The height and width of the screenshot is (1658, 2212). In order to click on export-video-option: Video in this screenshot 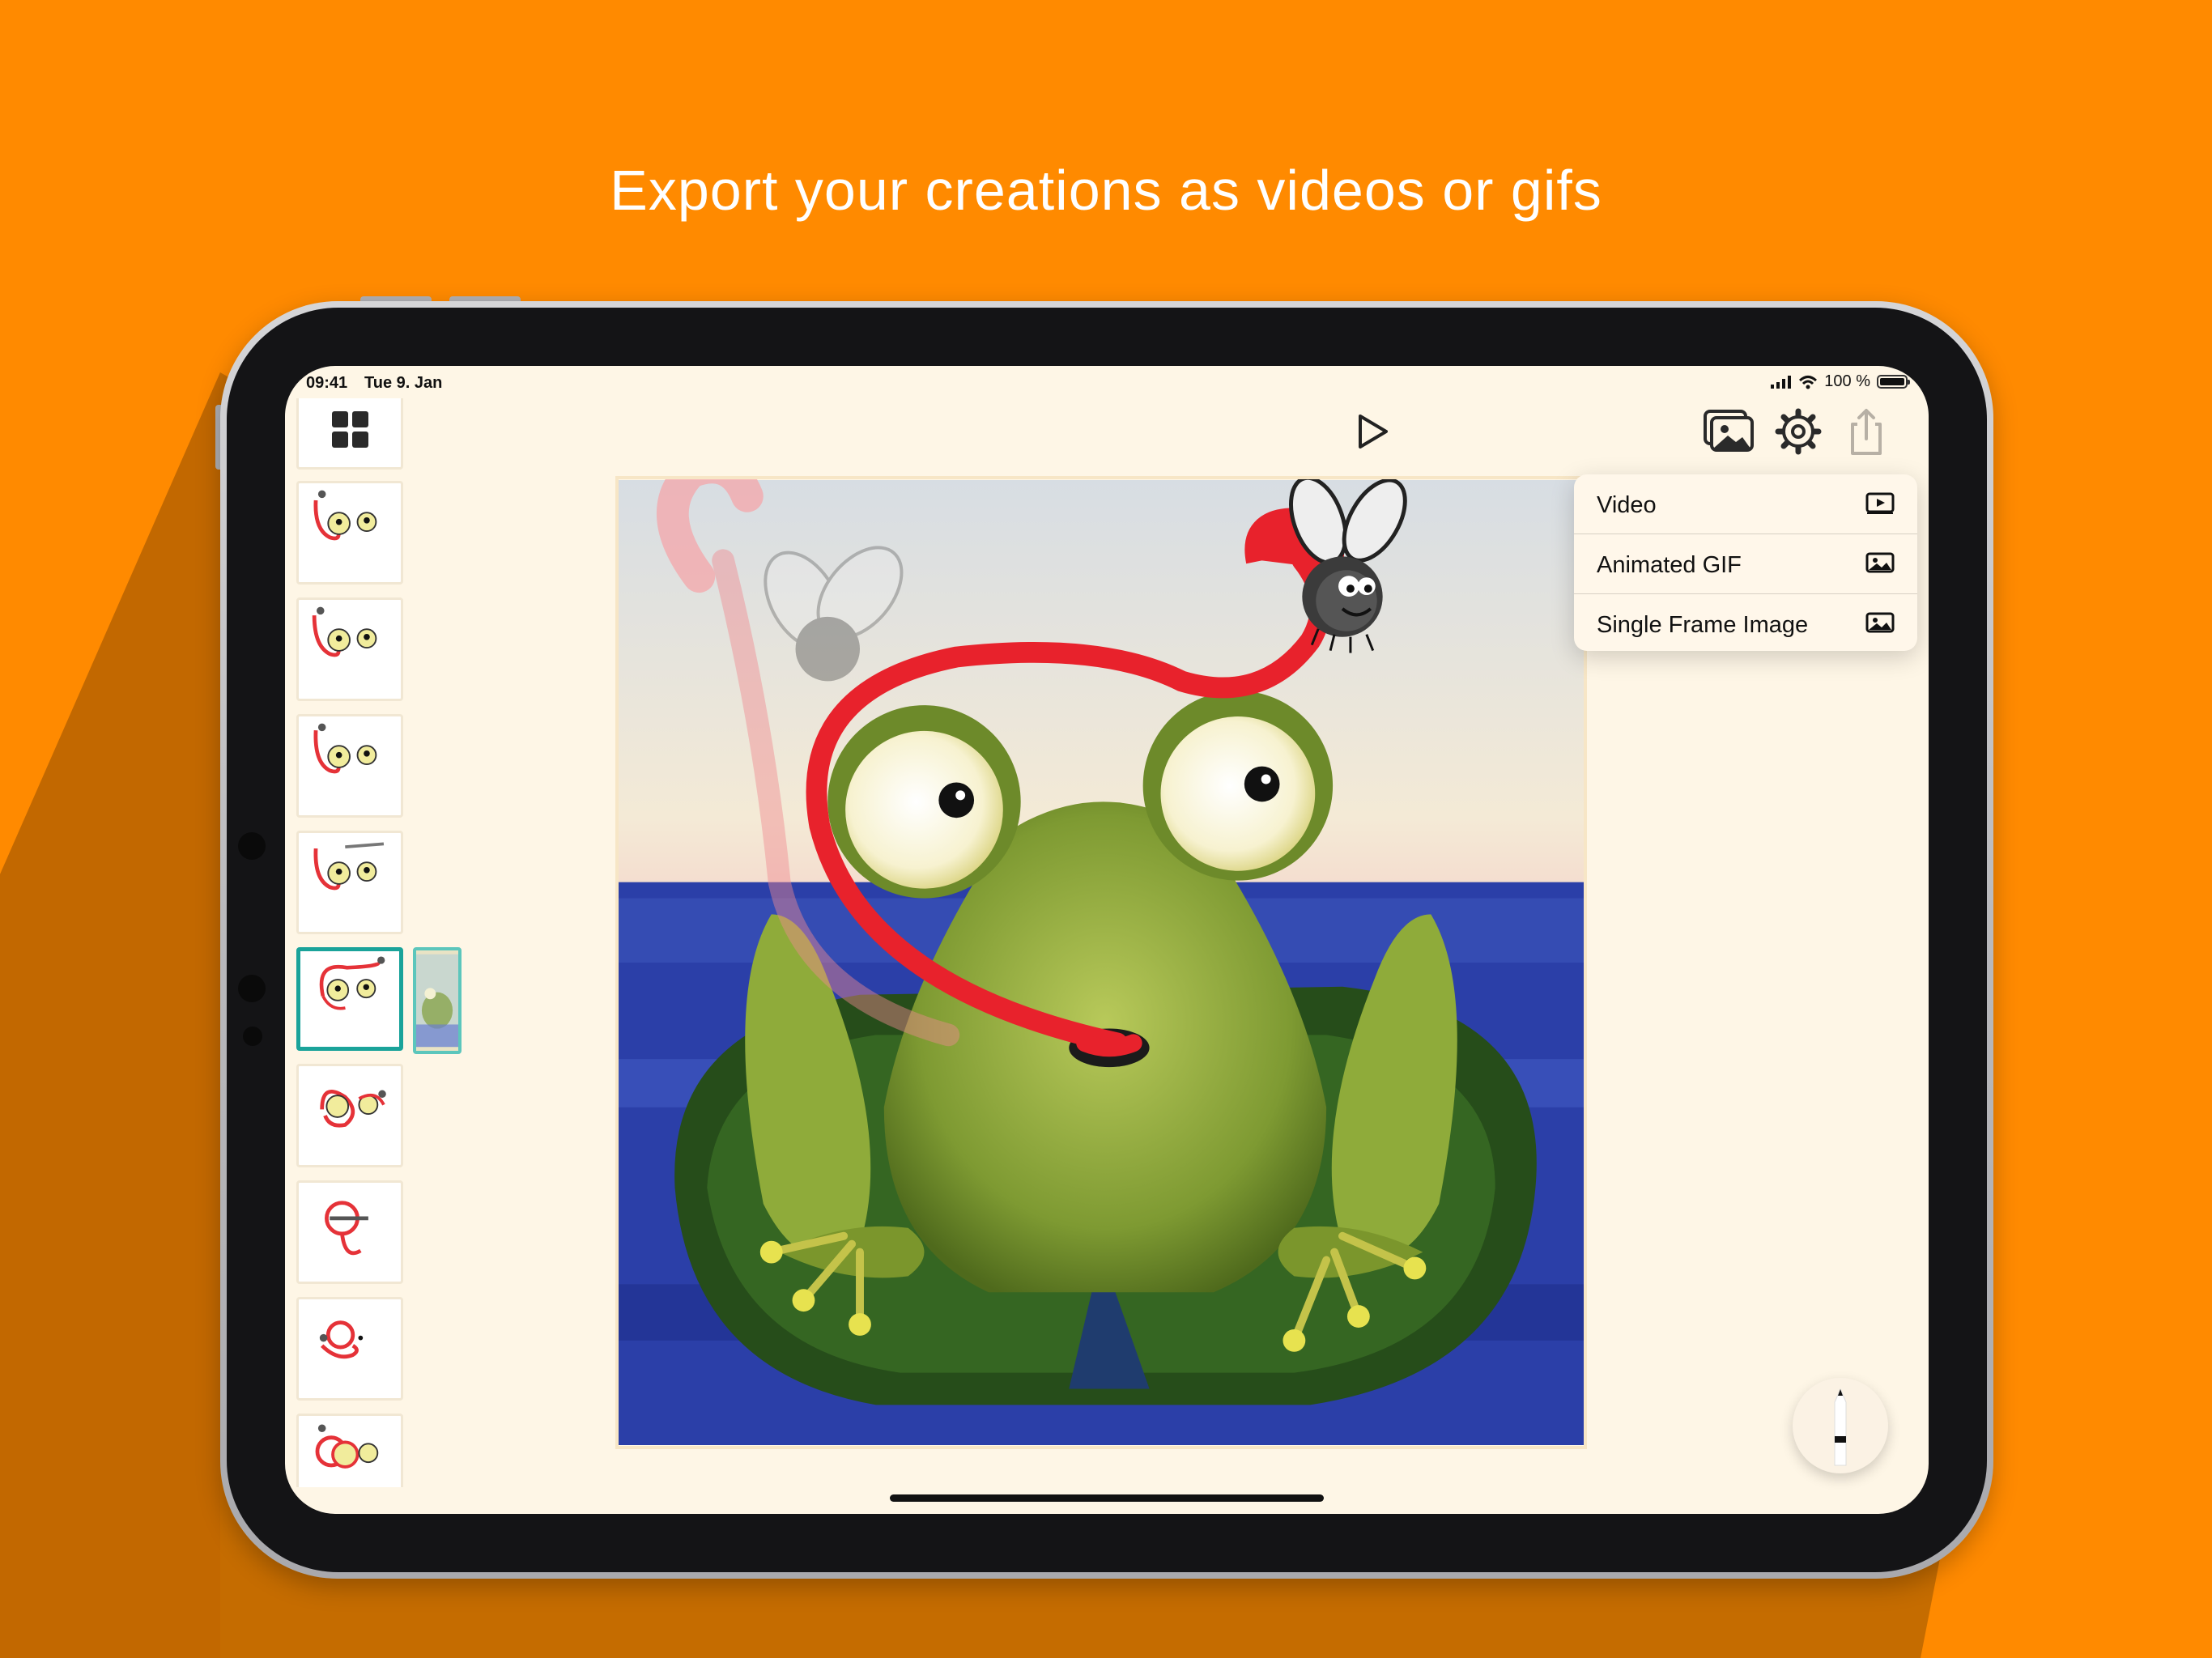, I will do `click(1746, 504)`.